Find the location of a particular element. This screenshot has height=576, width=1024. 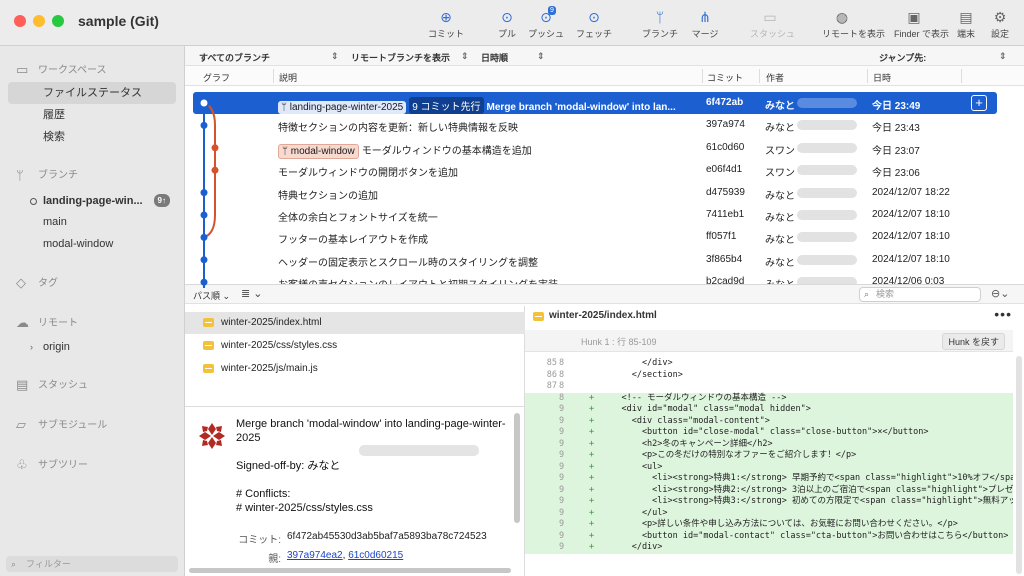

fetch-icon: ⊙ is located at coordinates (594, 17).